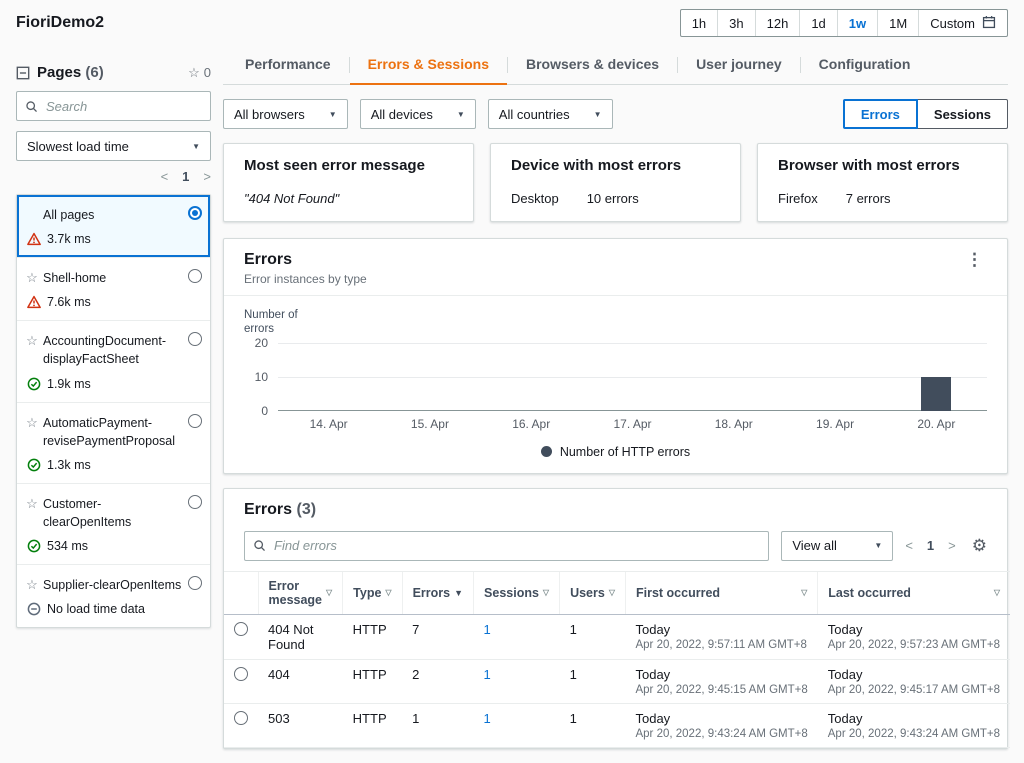  What do you see at coordinates (735, 23) in the screenshot?
I see `time-range-3h: 3h` at bounding box center [735, 23].